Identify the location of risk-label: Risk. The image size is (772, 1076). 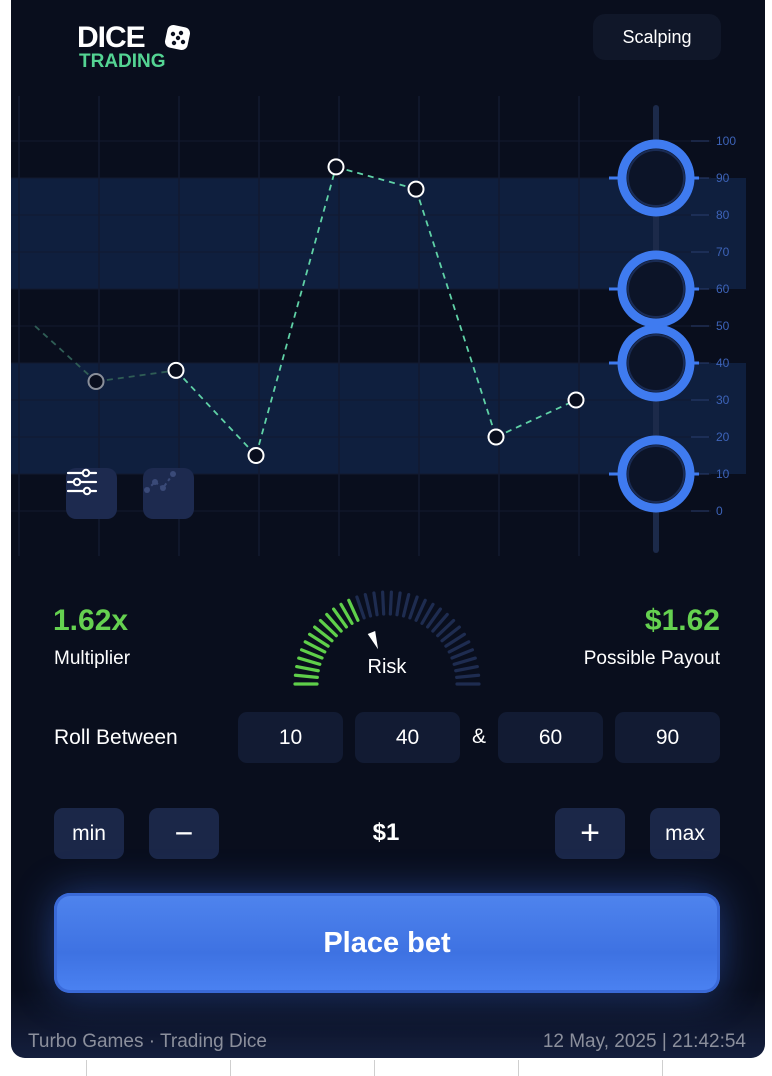
(387, 667).